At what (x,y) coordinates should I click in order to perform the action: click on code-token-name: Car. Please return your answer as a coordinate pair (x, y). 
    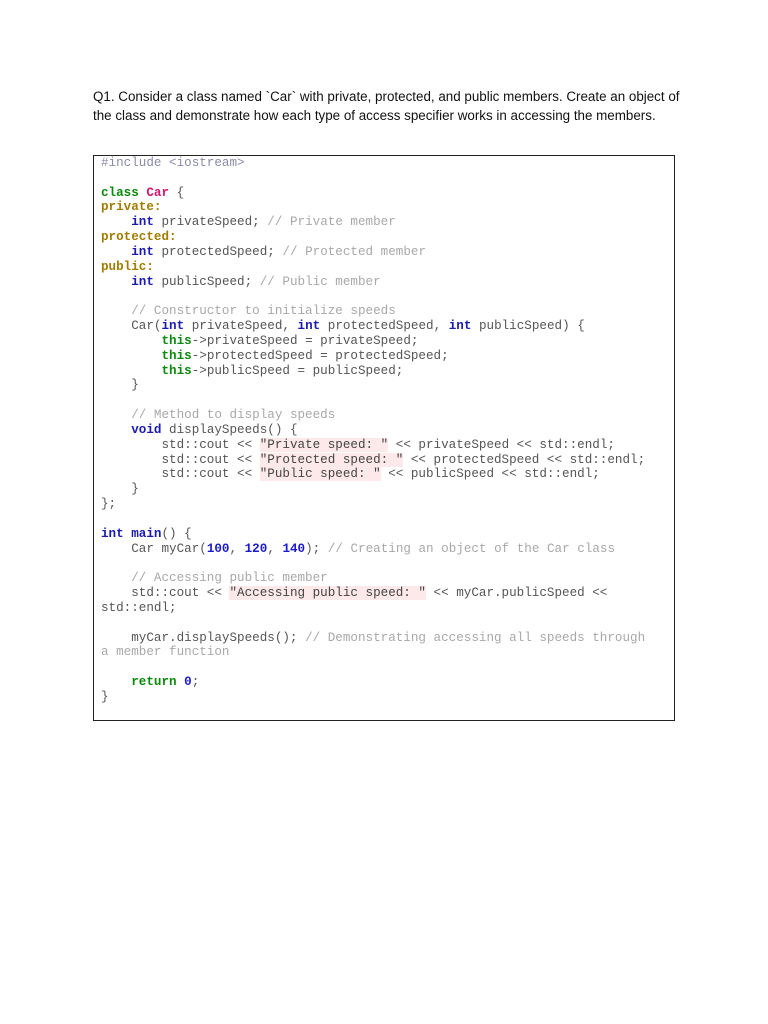
    Looking at the image, I should click on (158, 192).